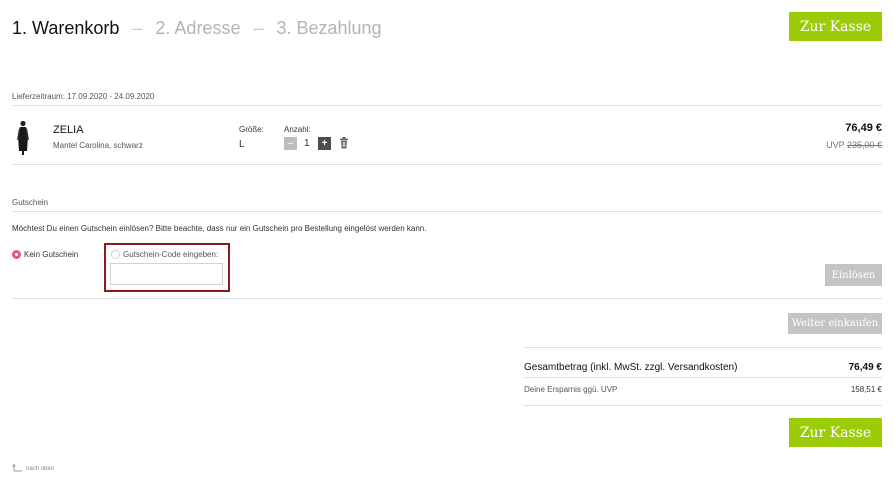 The height and width of the screenshot is (483, 894). I want to click on checkout-button-bottom: Zur Kasse, so click(835, 432).